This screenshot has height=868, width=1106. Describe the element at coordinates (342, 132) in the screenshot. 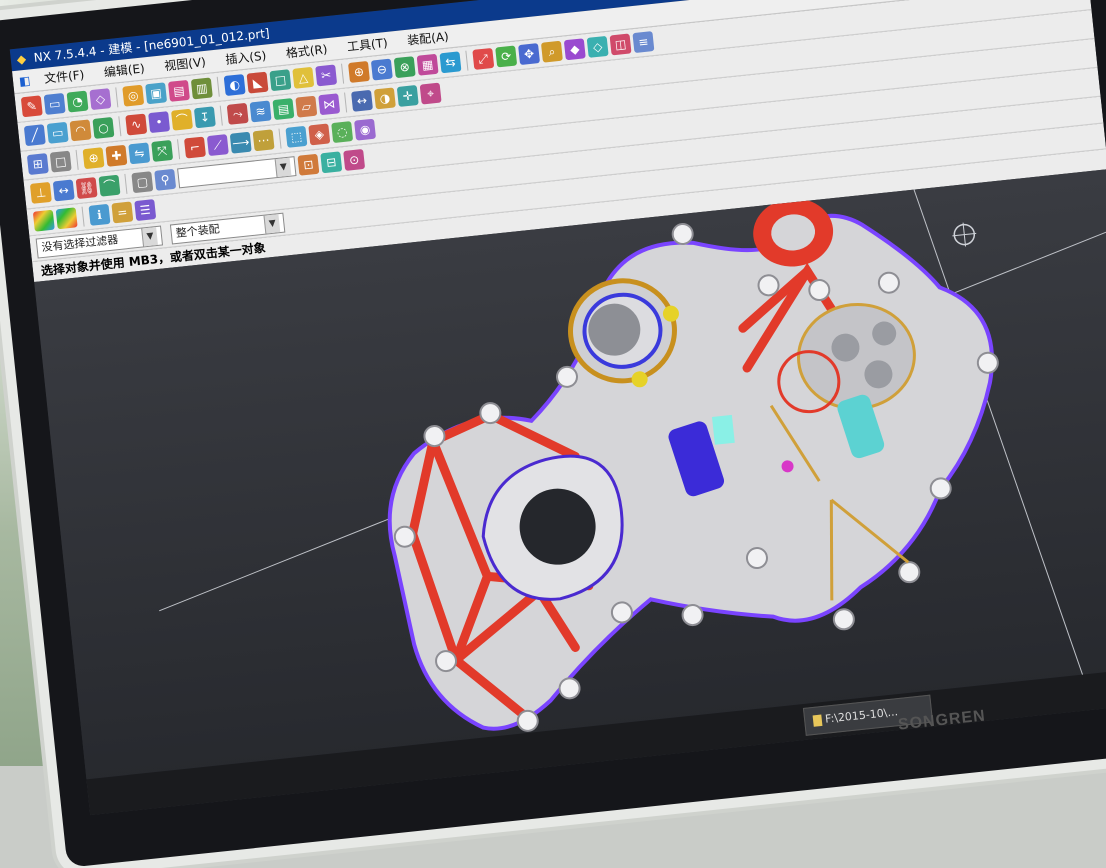

I see `hide-icon: ◌` at that location.